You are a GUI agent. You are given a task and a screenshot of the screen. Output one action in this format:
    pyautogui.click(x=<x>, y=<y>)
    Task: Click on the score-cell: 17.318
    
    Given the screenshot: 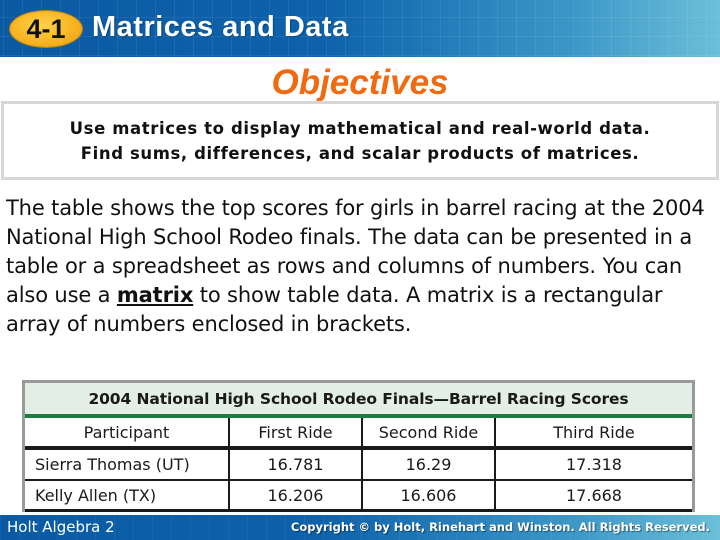 What is the action you would take?
    pyautogui.click(x=594, y=464)
    